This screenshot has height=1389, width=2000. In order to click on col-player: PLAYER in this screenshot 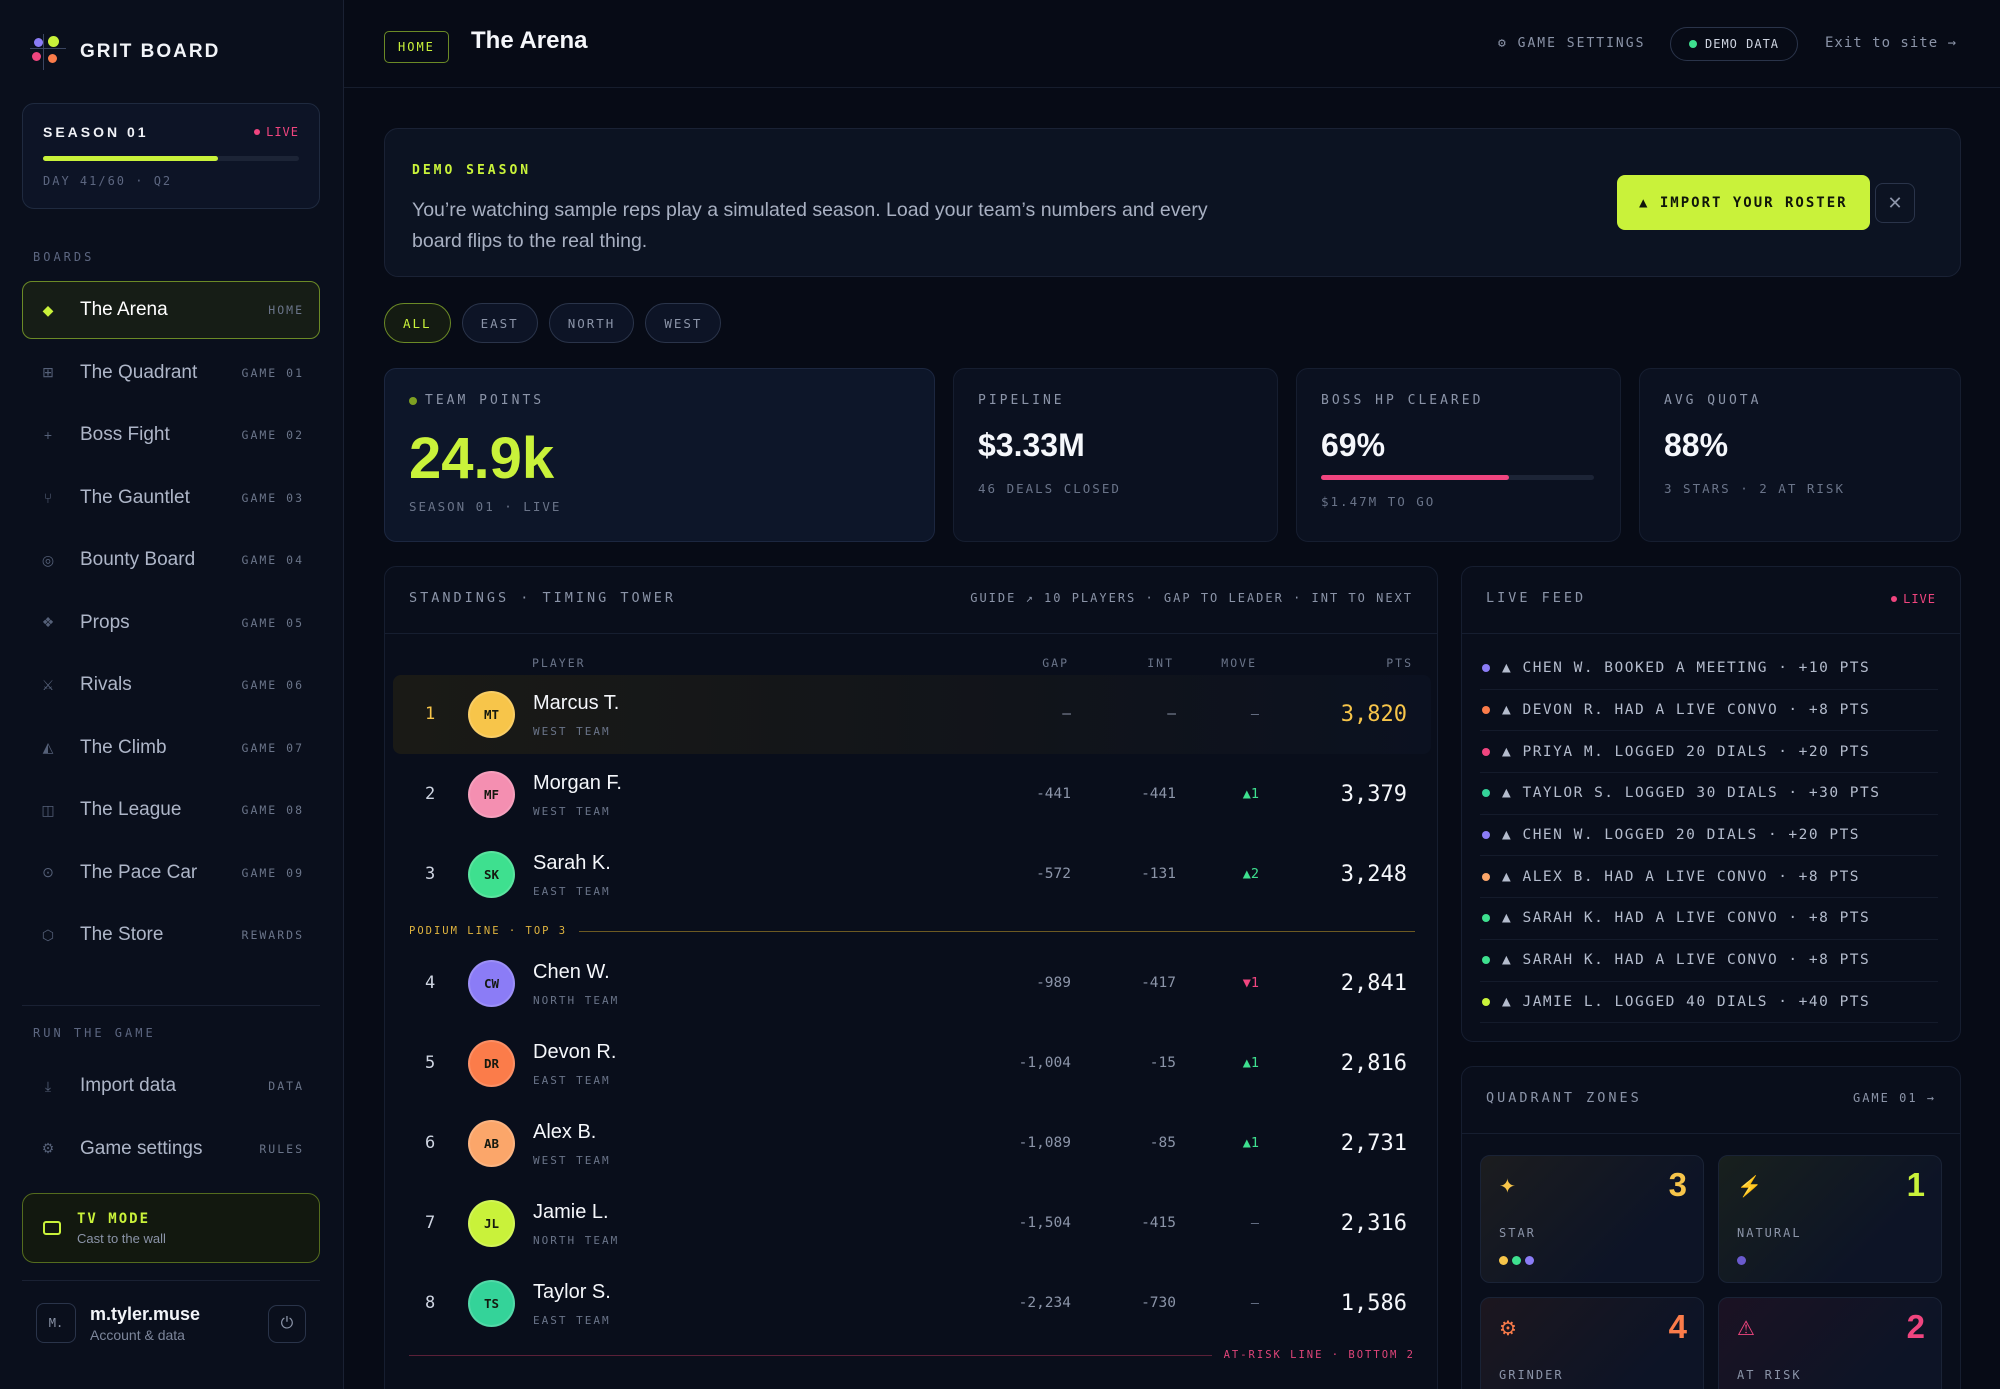, I will do `click(559, 663)`.